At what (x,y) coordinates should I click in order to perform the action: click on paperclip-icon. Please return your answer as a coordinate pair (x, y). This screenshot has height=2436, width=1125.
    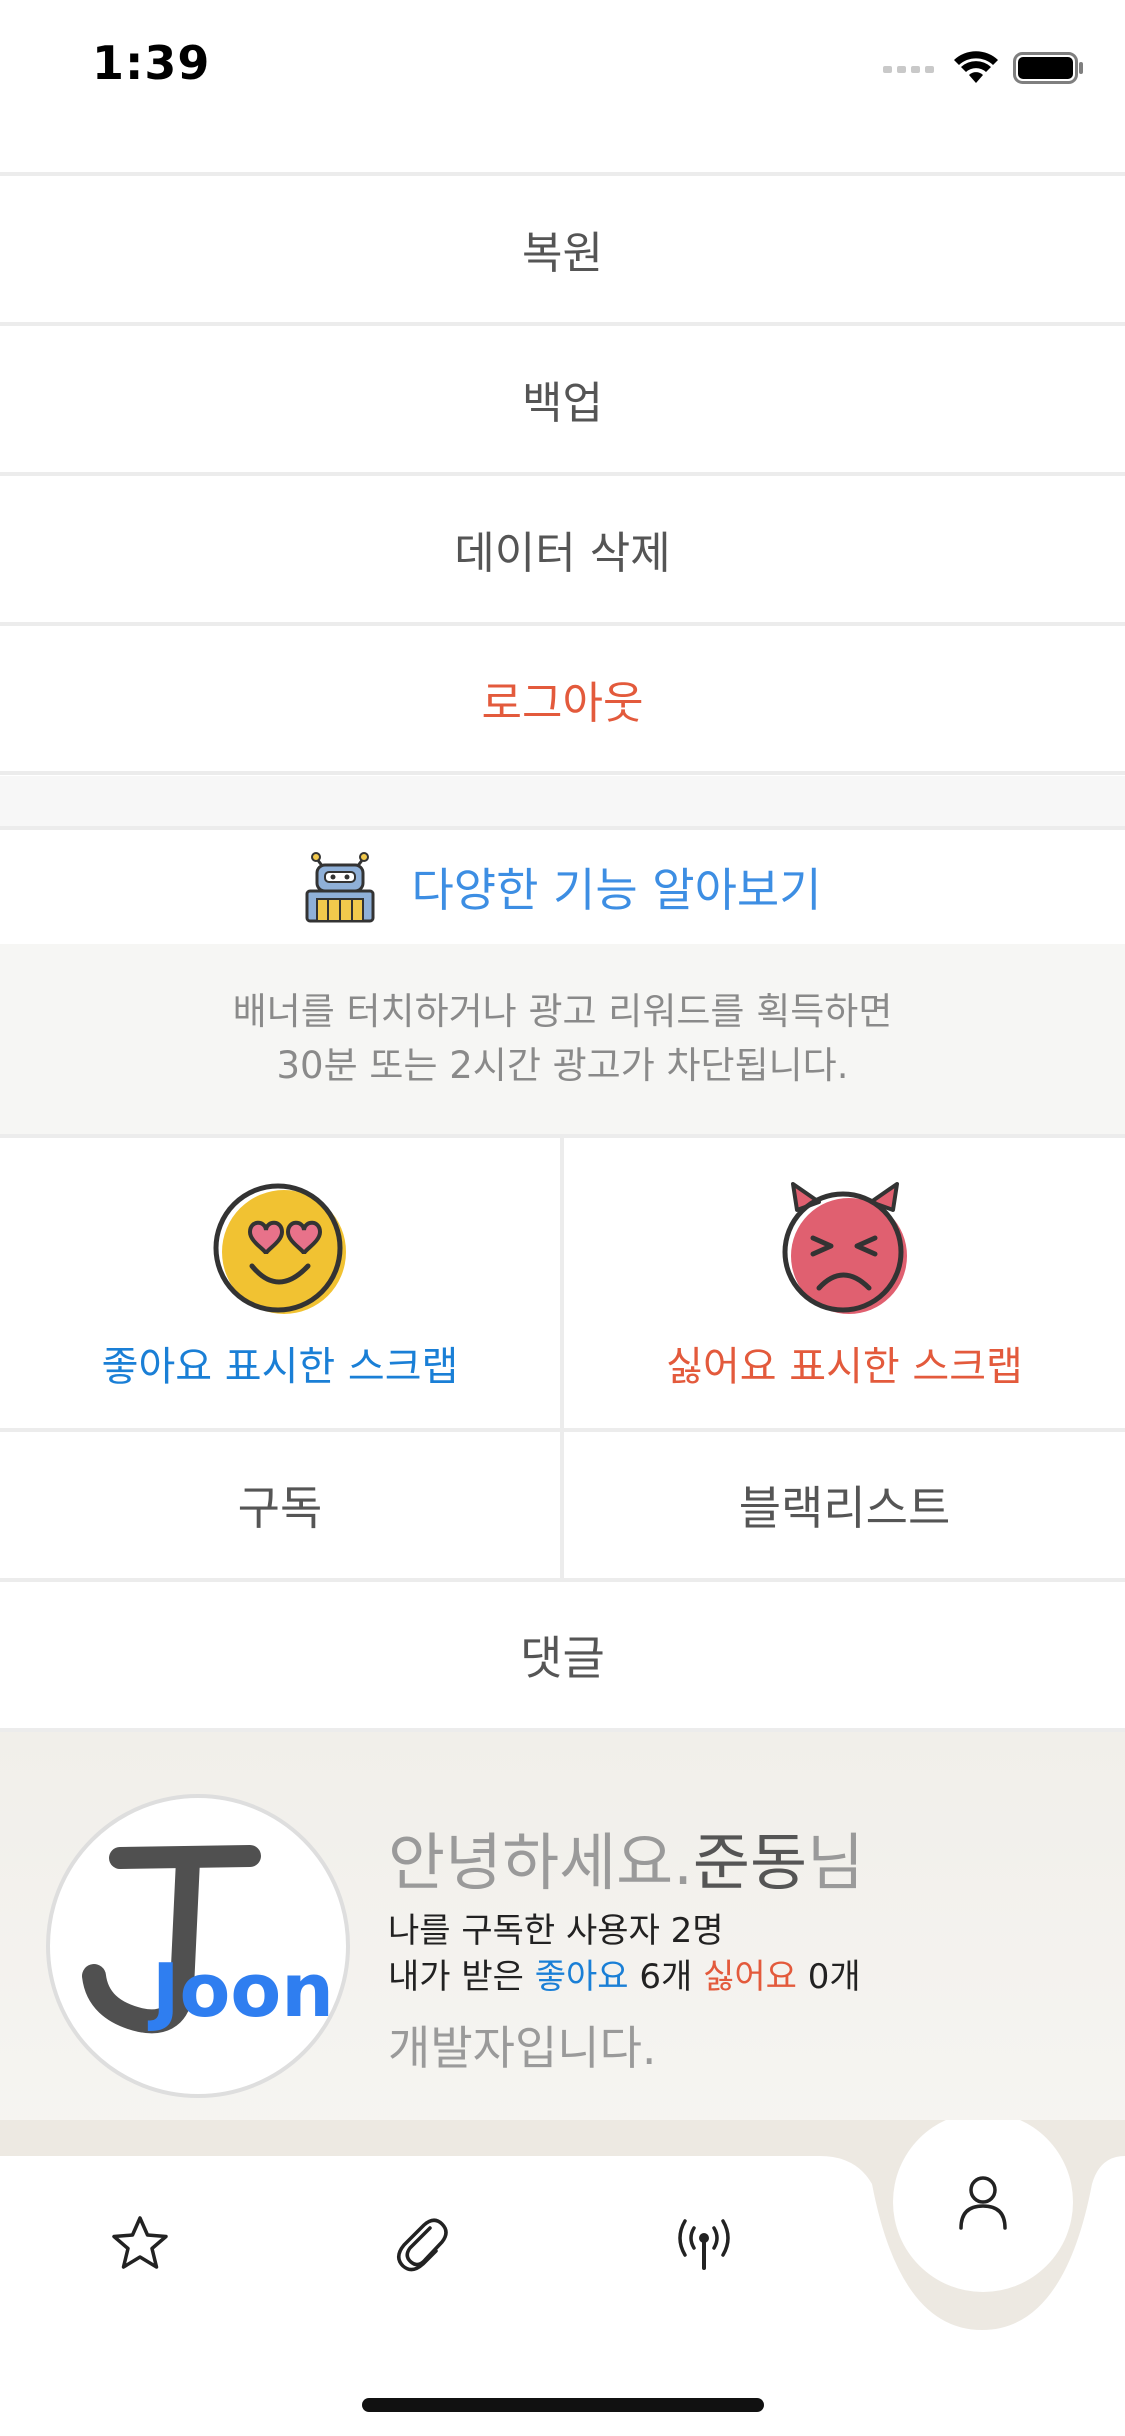
    Looking at the image, I should click on (422, 2244).